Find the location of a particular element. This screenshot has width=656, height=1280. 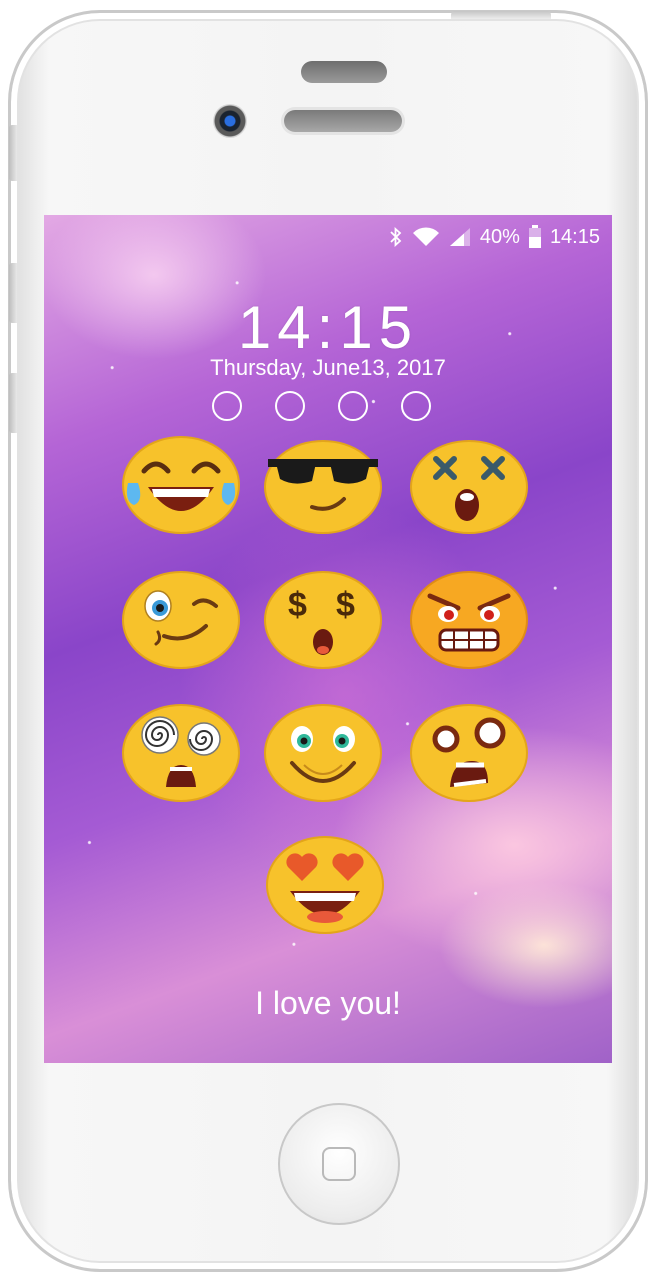

heart-eyes-emoji is located at coordinates (325, 885).